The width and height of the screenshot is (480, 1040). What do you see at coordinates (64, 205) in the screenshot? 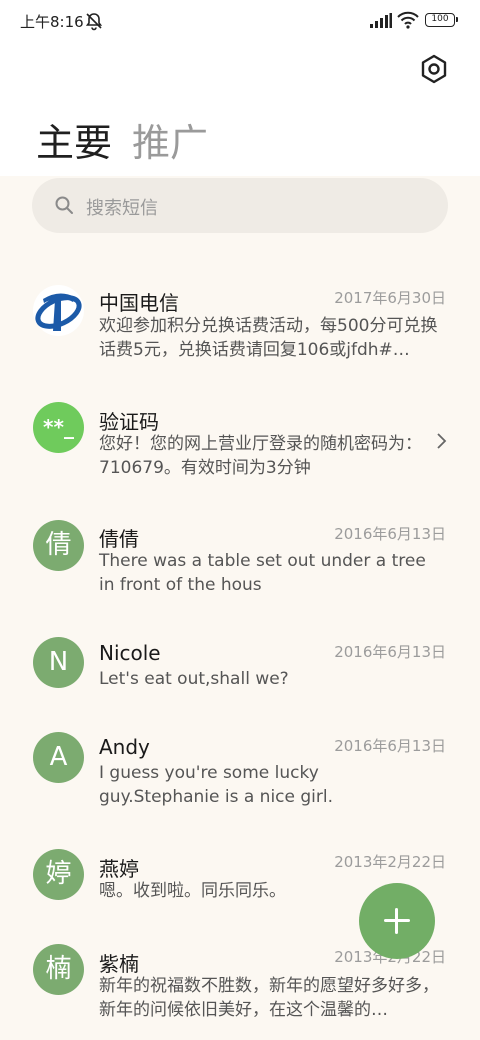
I see `search-icon` at bounding box center [64, 205].